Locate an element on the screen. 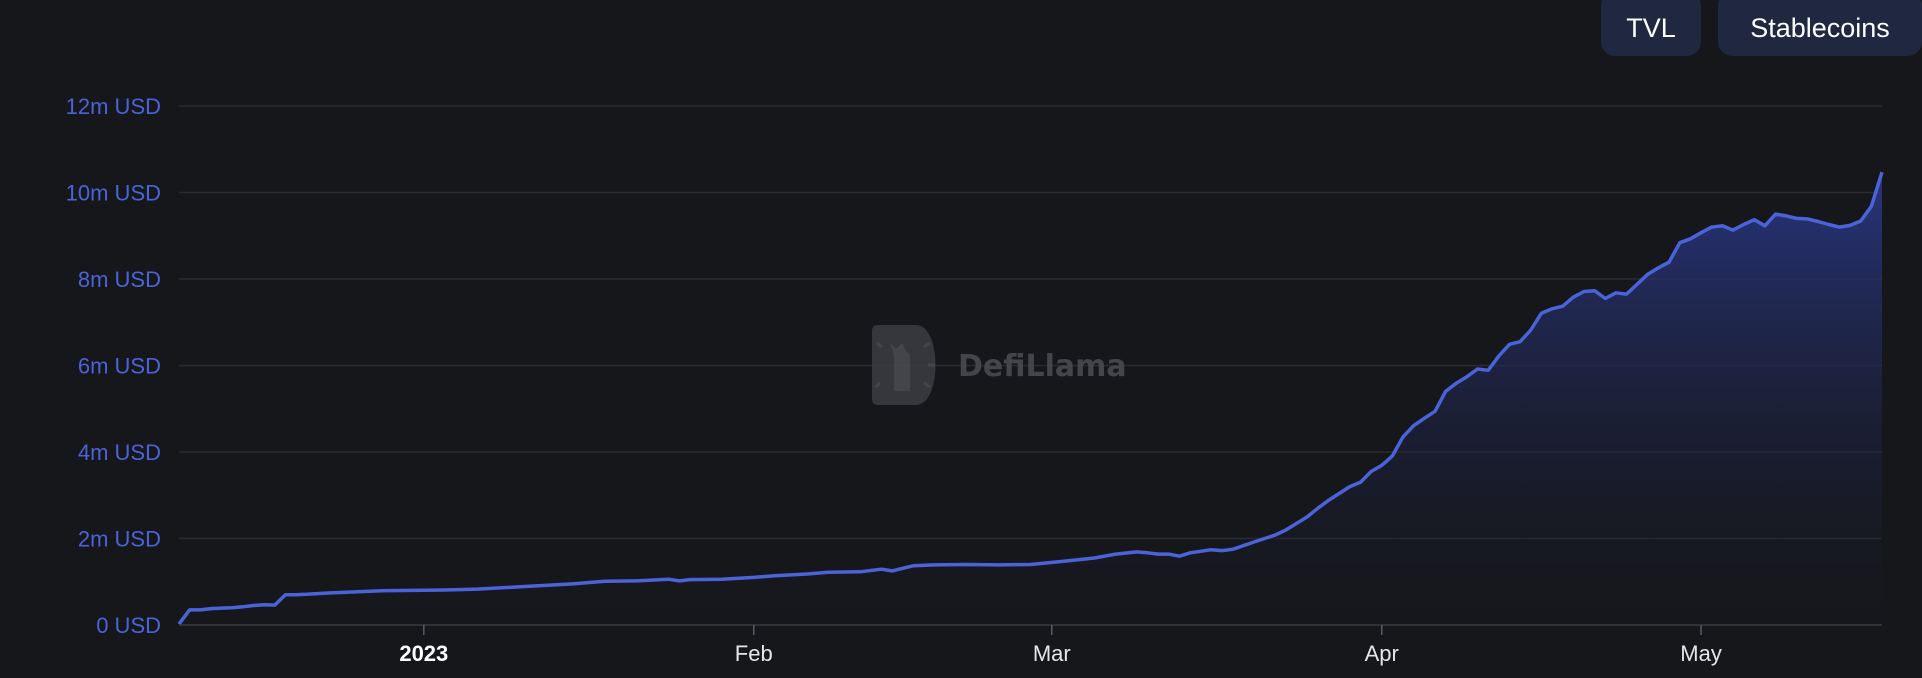  y-tick-label: 8m USD is located at coordinates (119, 279).